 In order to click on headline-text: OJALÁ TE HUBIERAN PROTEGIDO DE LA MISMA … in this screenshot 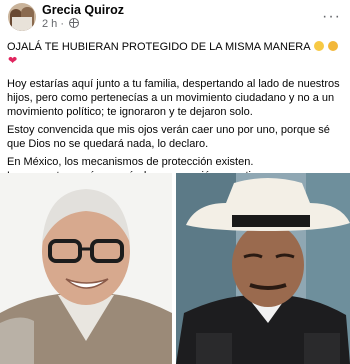, I will do `click(158, 47)`.